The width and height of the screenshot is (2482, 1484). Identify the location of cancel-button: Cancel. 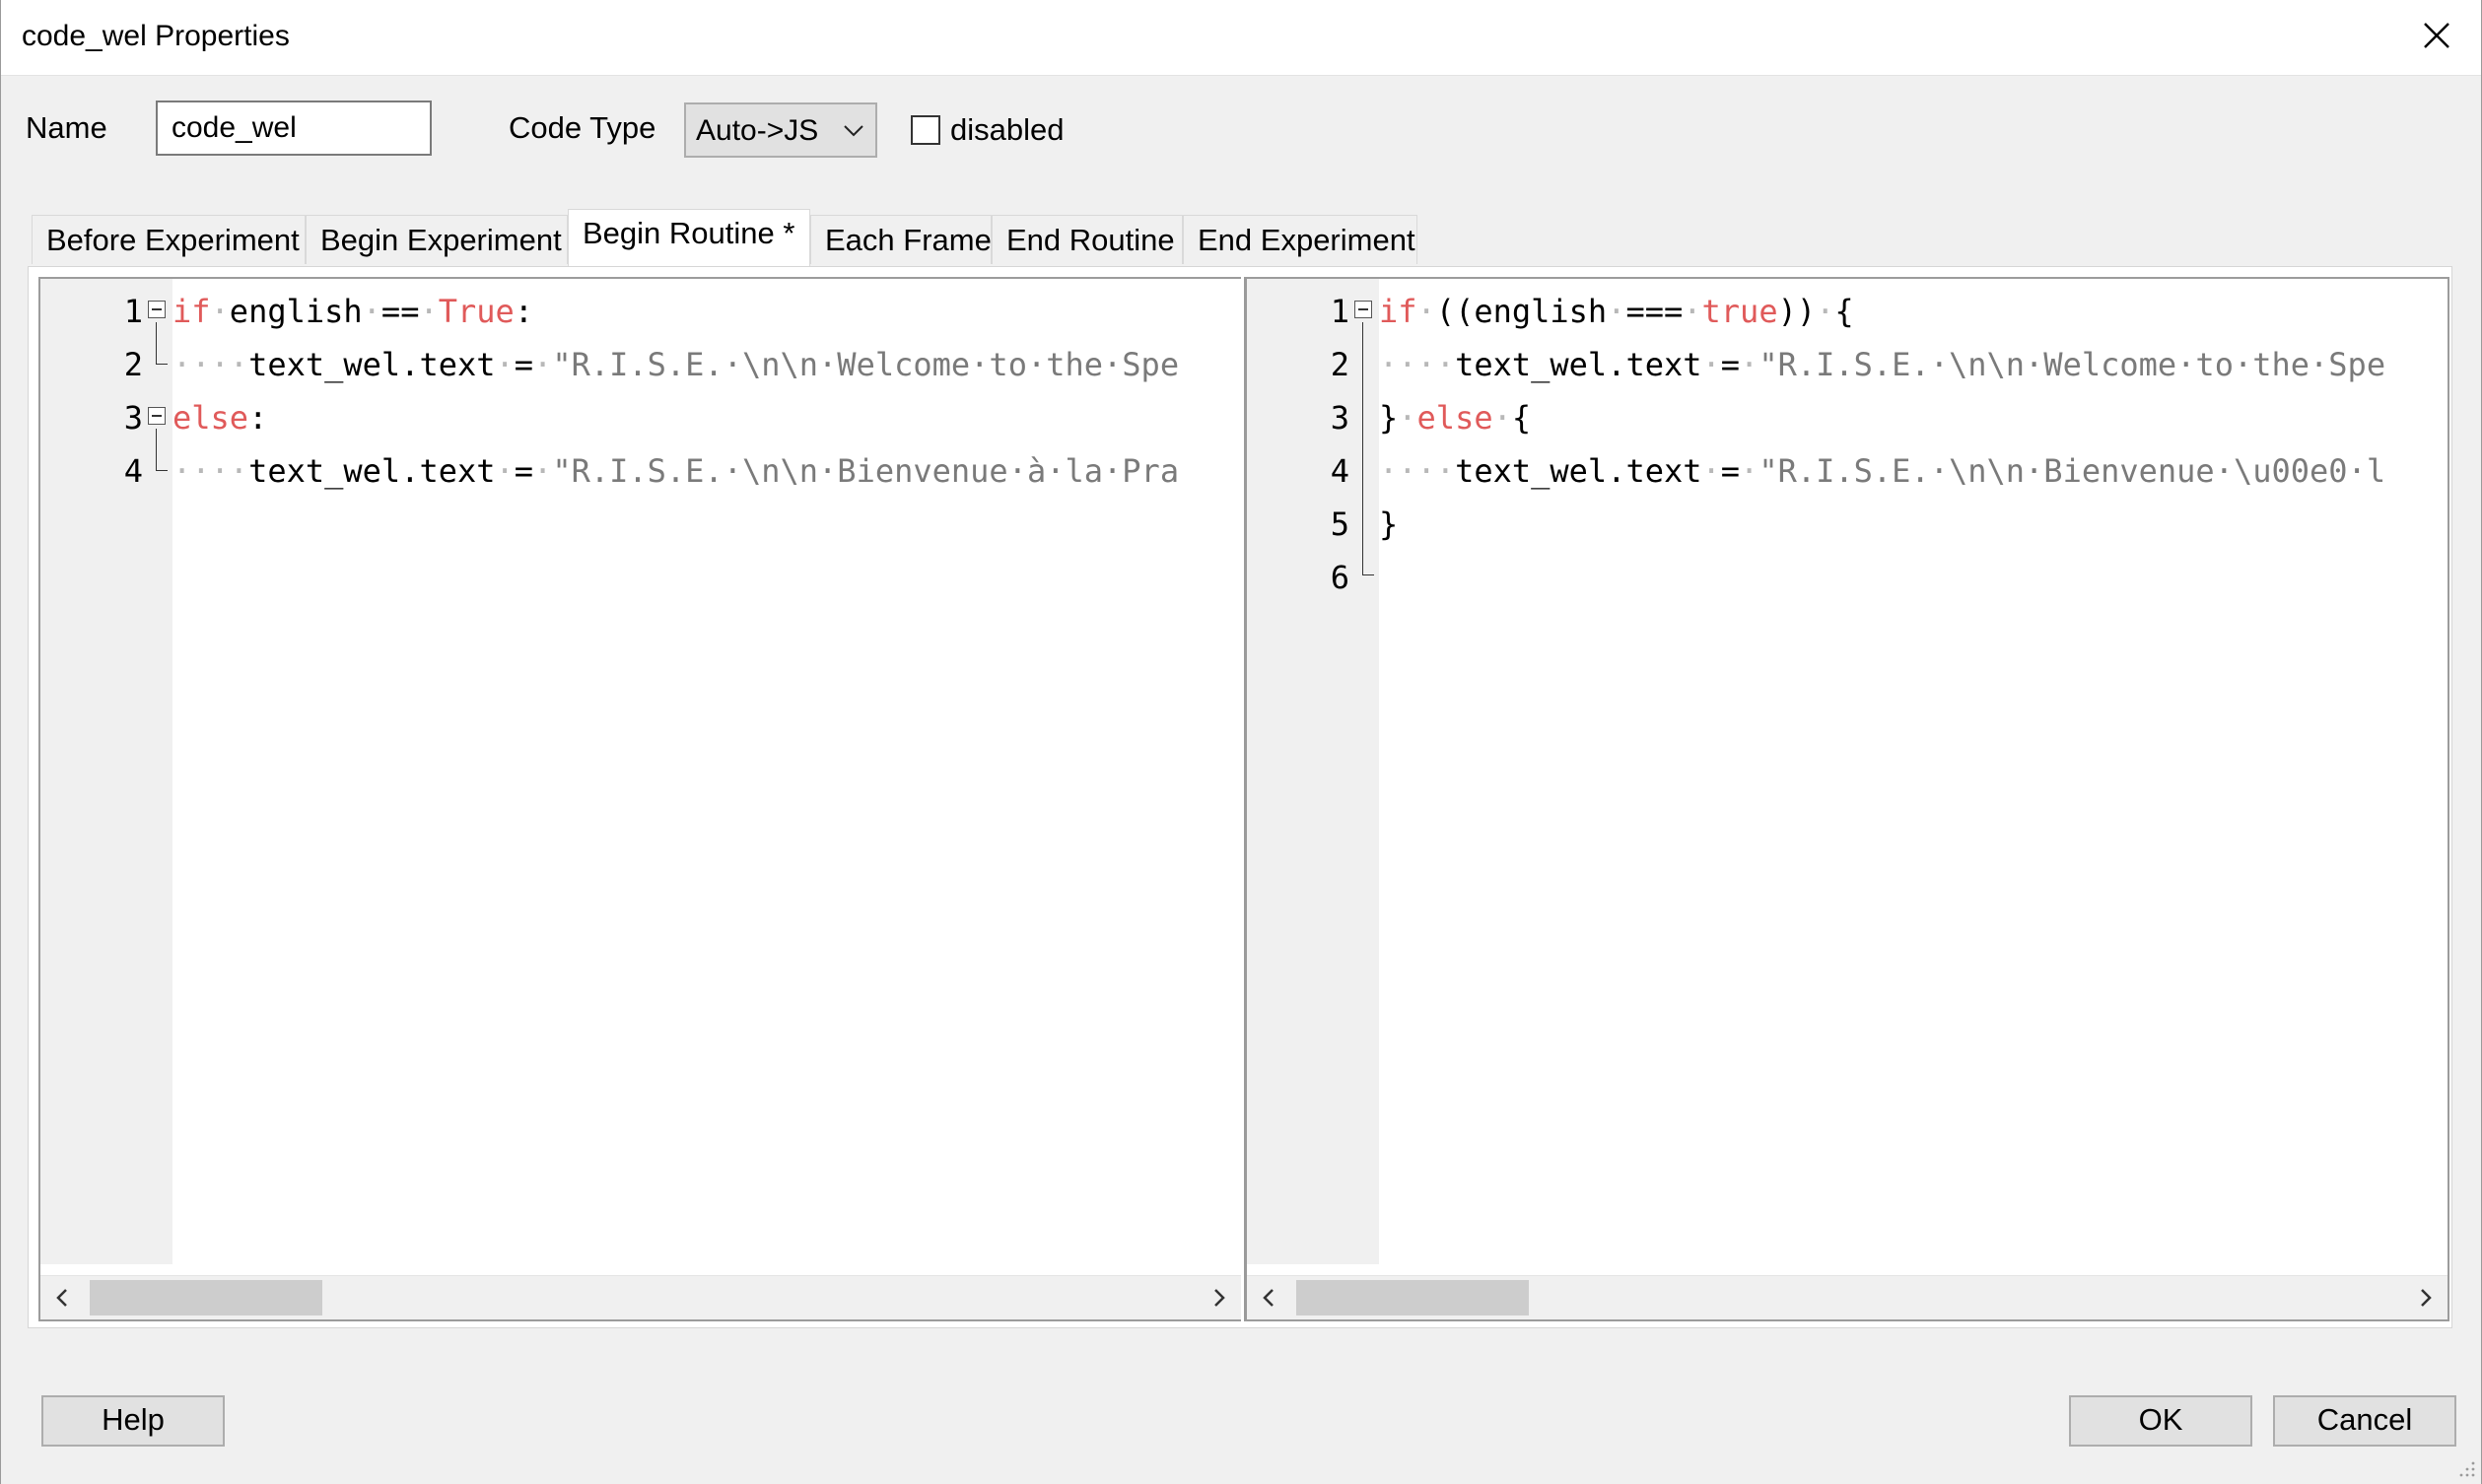
(2364, 1421).